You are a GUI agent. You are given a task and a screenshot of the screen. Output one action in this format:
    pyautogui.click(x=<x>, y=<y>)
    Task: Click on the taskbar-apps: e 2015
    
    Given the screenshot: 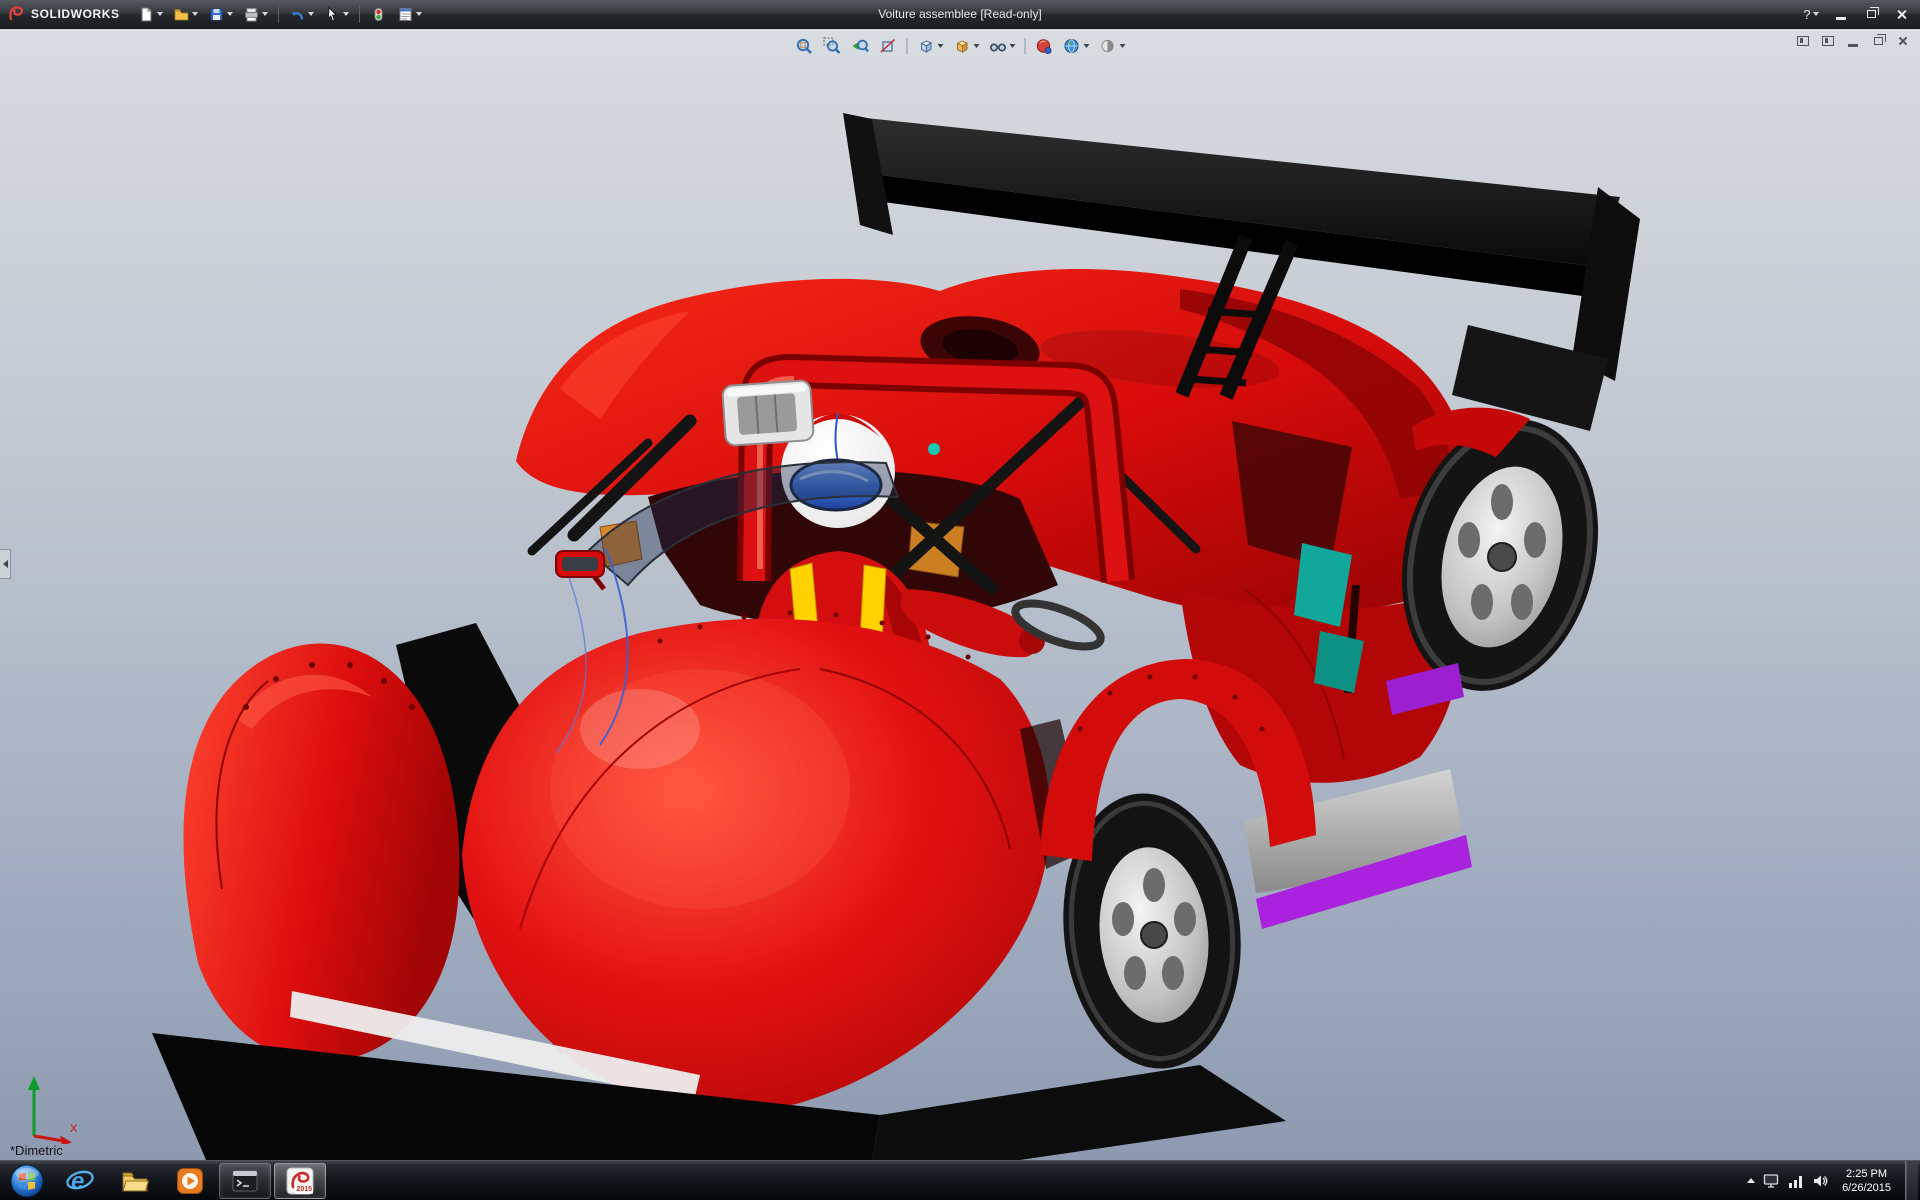 What is the action you would take?
    pyautogui.click(x=190, y=1180)
    